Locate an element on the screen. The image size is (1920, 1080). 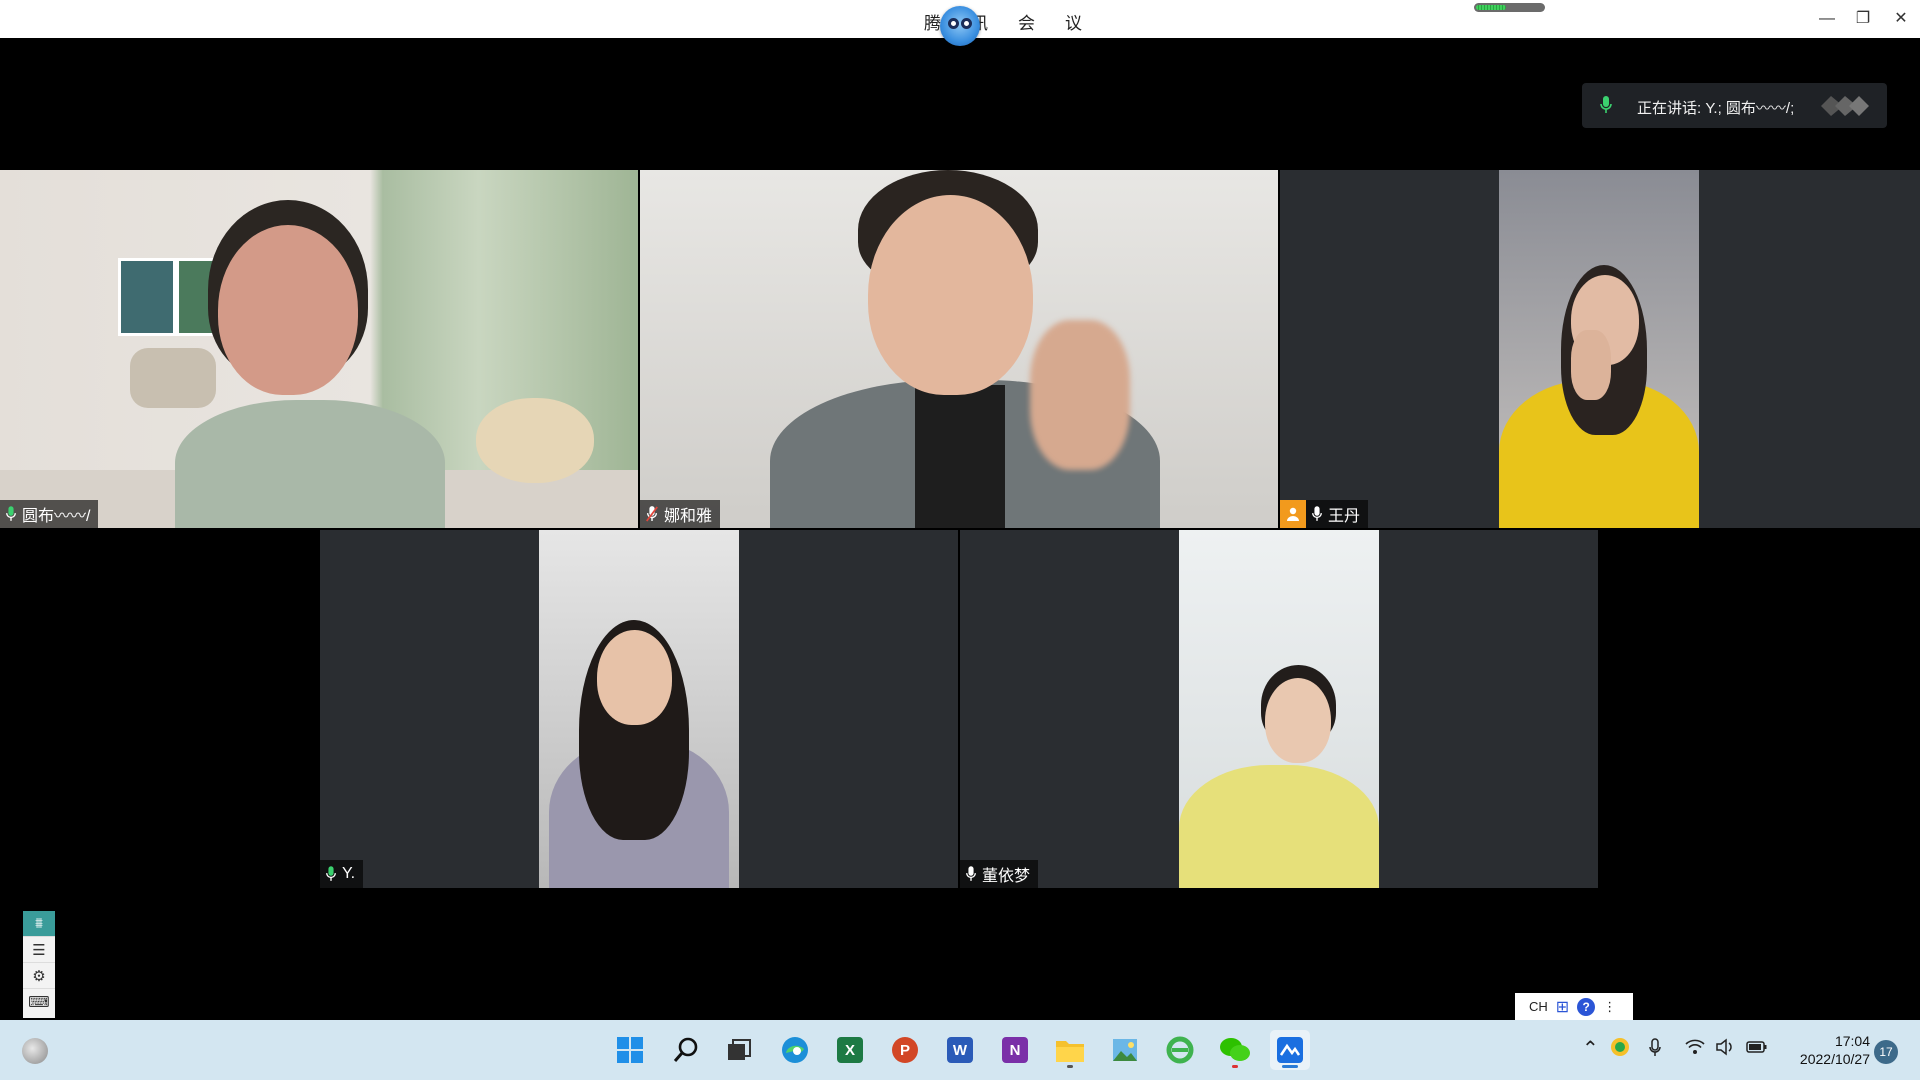
keyboard-icon: ⌨ is located at coordinates (39, 1001).